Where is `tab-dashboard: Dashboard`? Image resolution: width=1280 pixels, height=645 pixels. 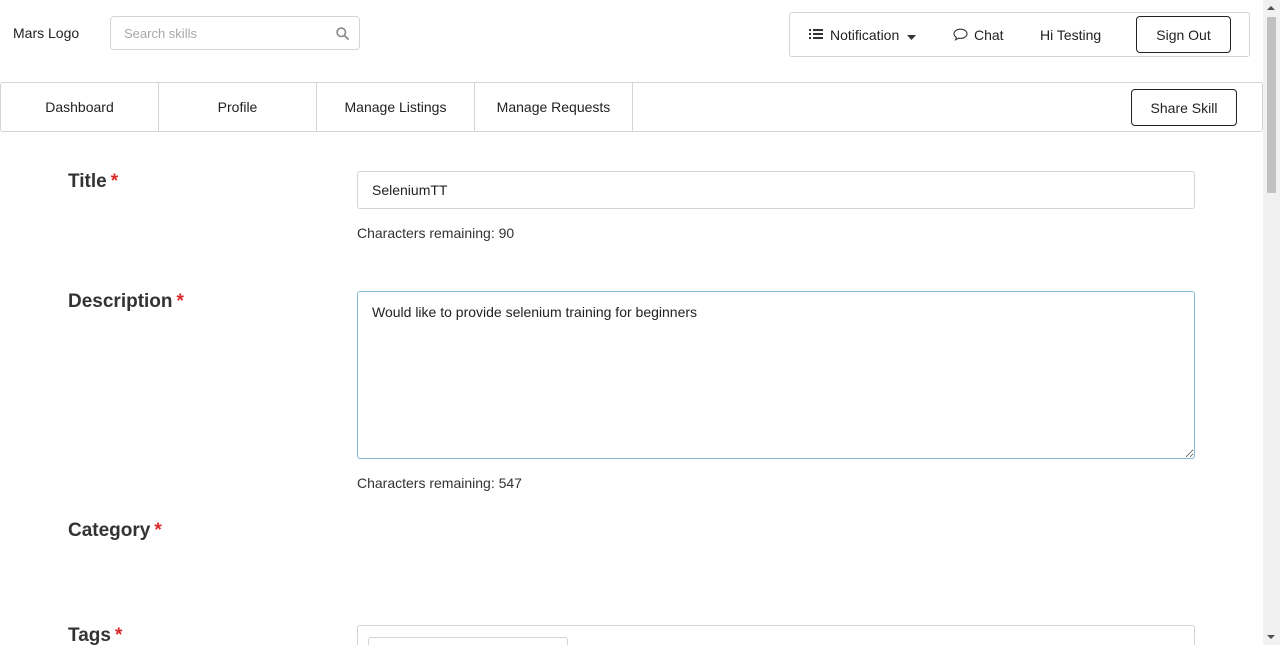 tab-dashboard: Dashboard is located at coordinates (80, 107).